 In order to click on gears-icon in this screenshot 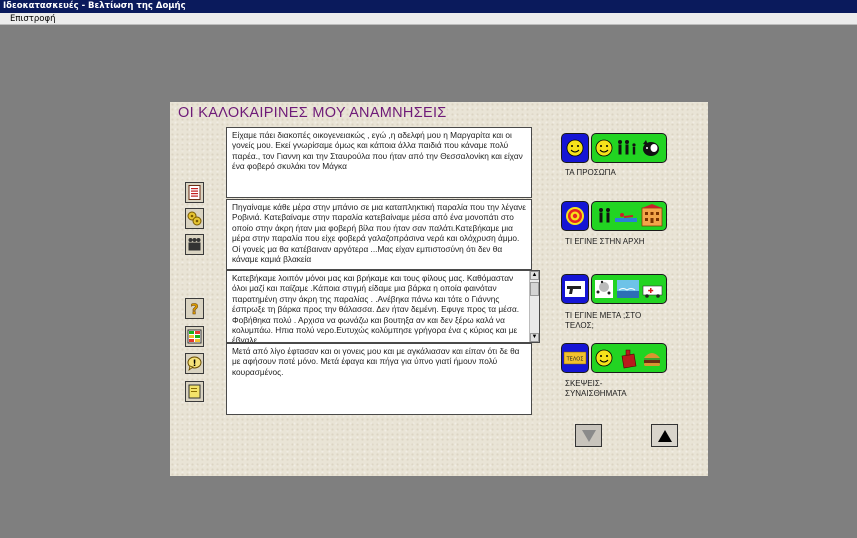, I will do `click(194, 218)`.